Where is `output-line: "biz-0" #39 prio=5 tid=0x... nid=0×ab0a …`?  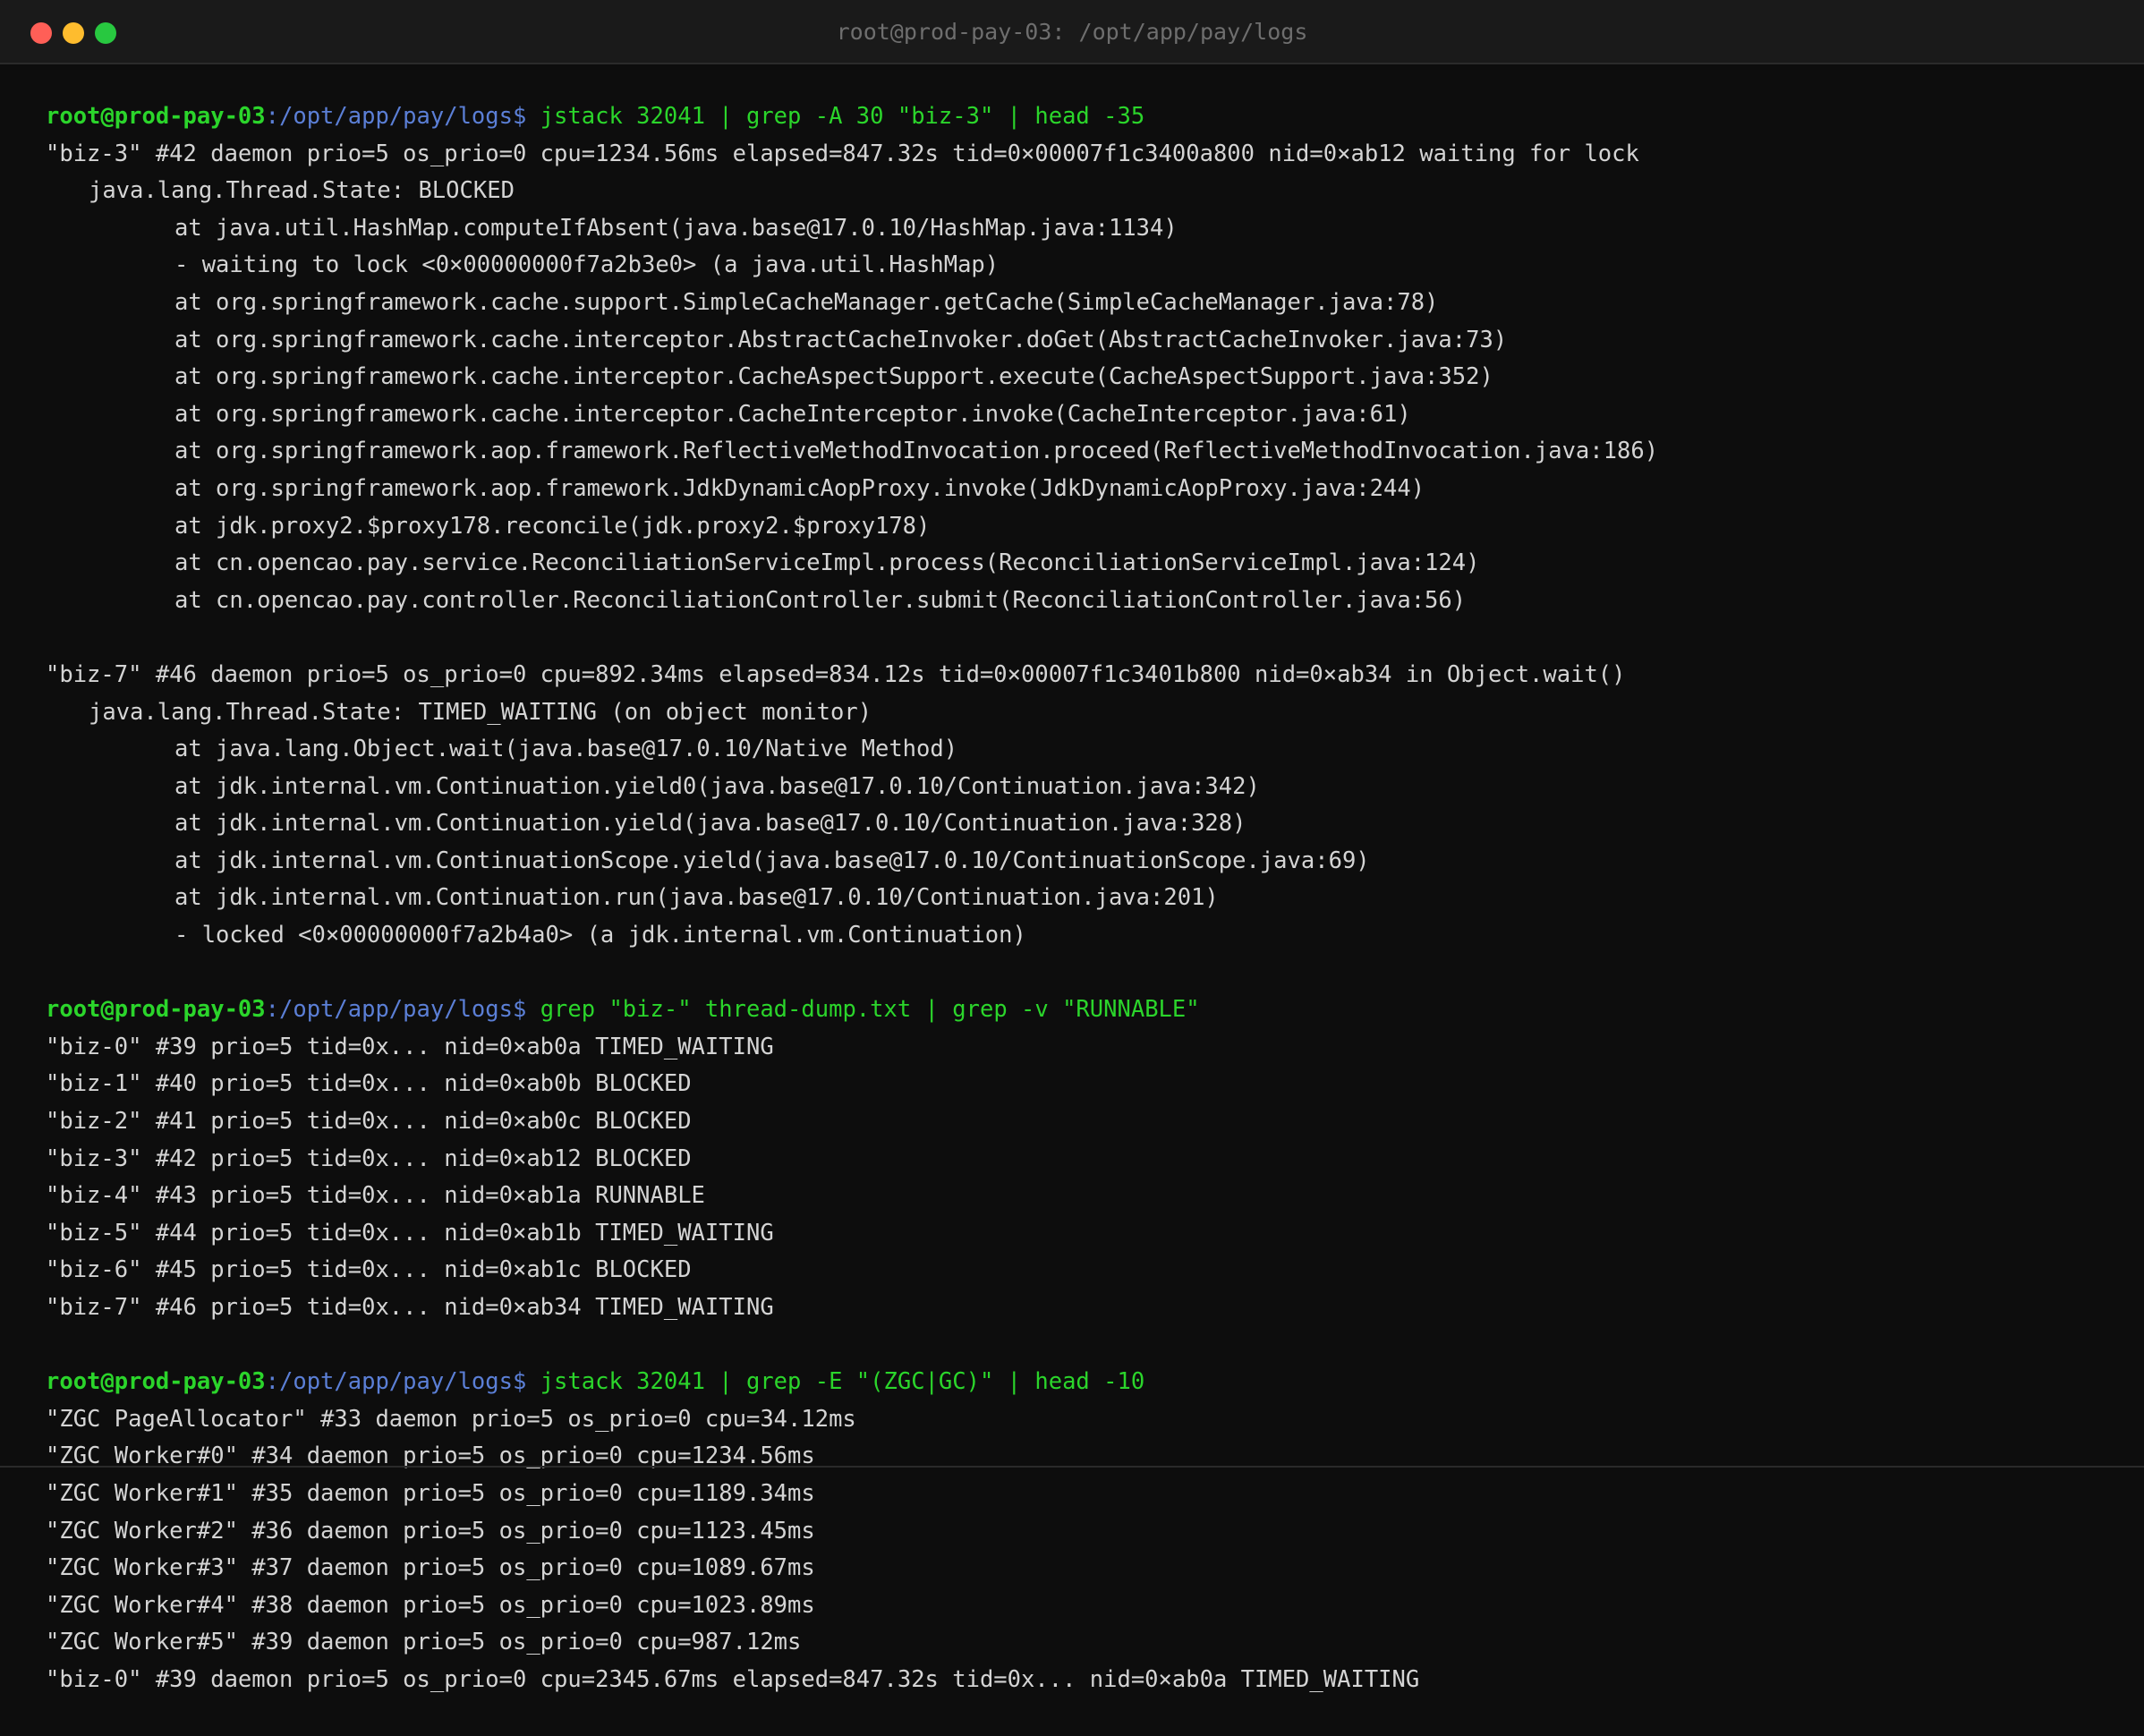
output-line: "biz-0" #39 prio=5 tid=0x... nid=0×ab0a … is located at coordinates (410, 1046).